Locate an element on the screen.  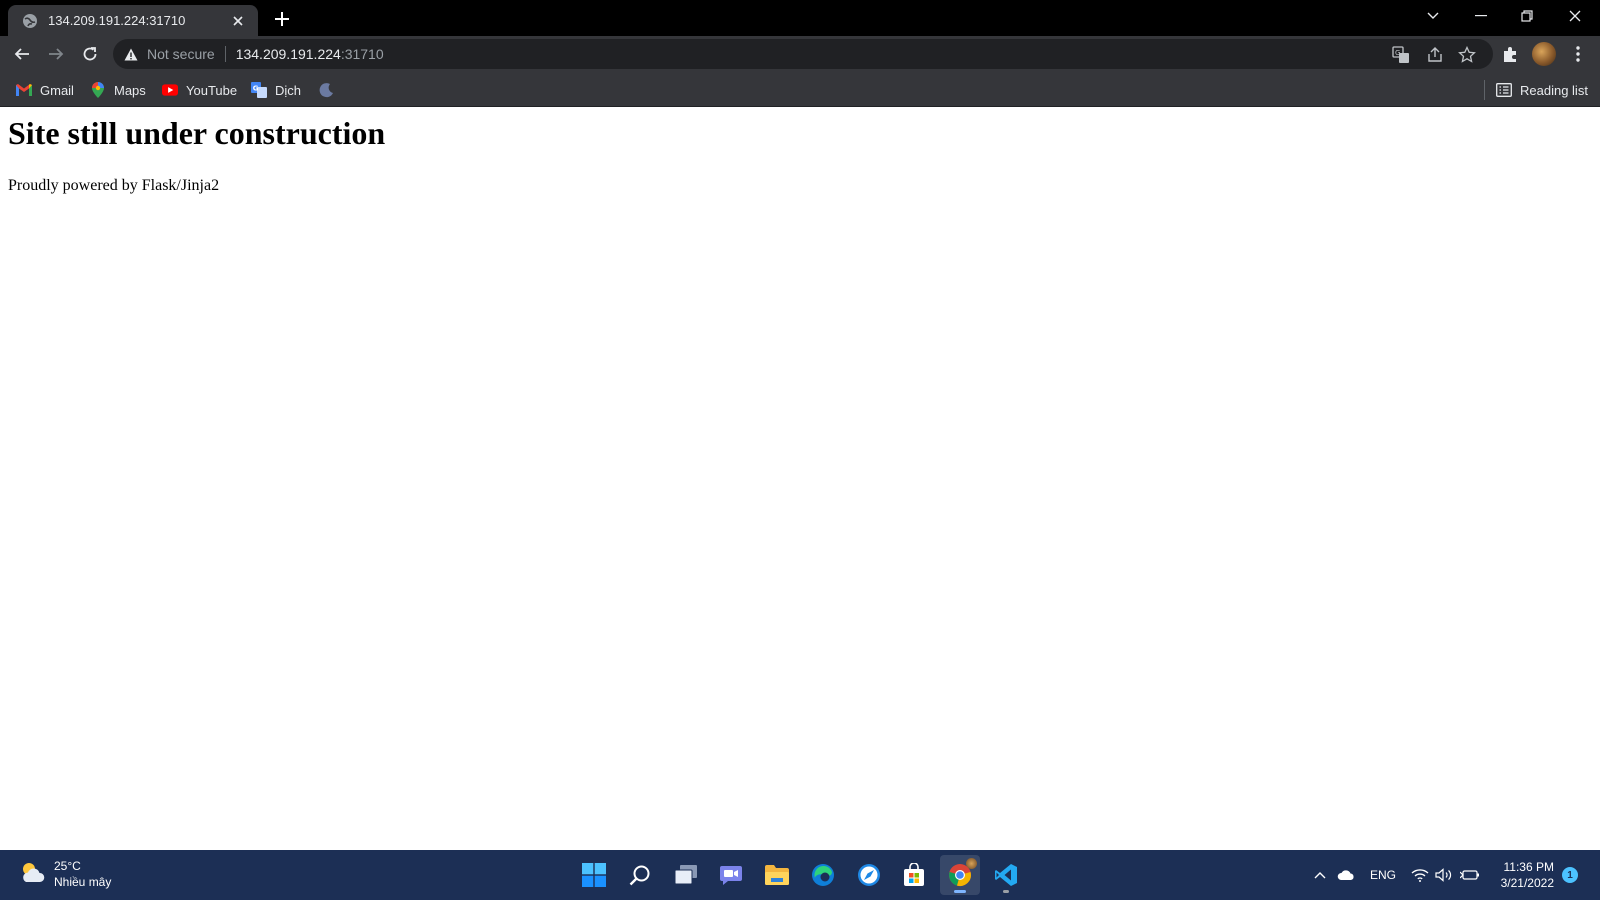
windows-taskbar: 25°C Nhiều mây ENG 11:36 PM 3/21/2022 1 is located at coordinates (800, 875).